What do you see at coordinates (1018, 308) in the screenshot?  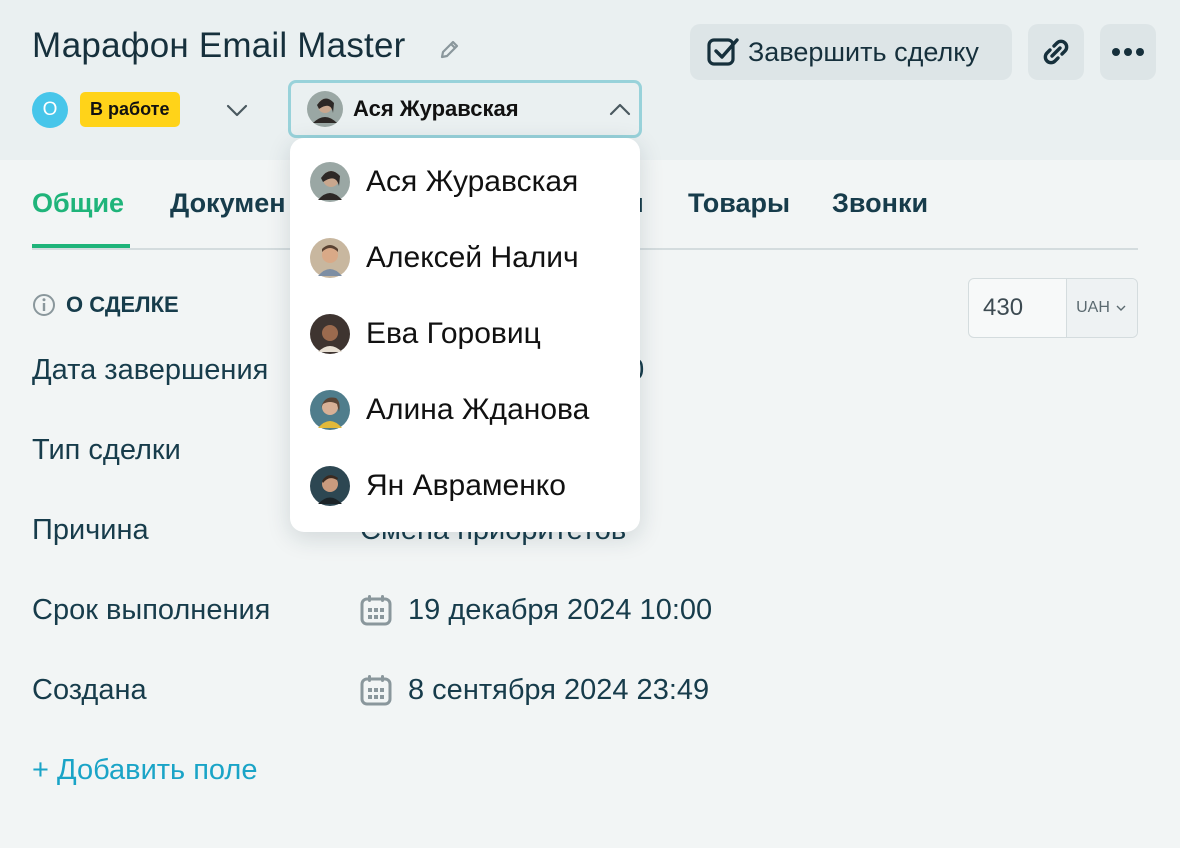 I see `amount-input: 430` at bounding box center [1018, 308].